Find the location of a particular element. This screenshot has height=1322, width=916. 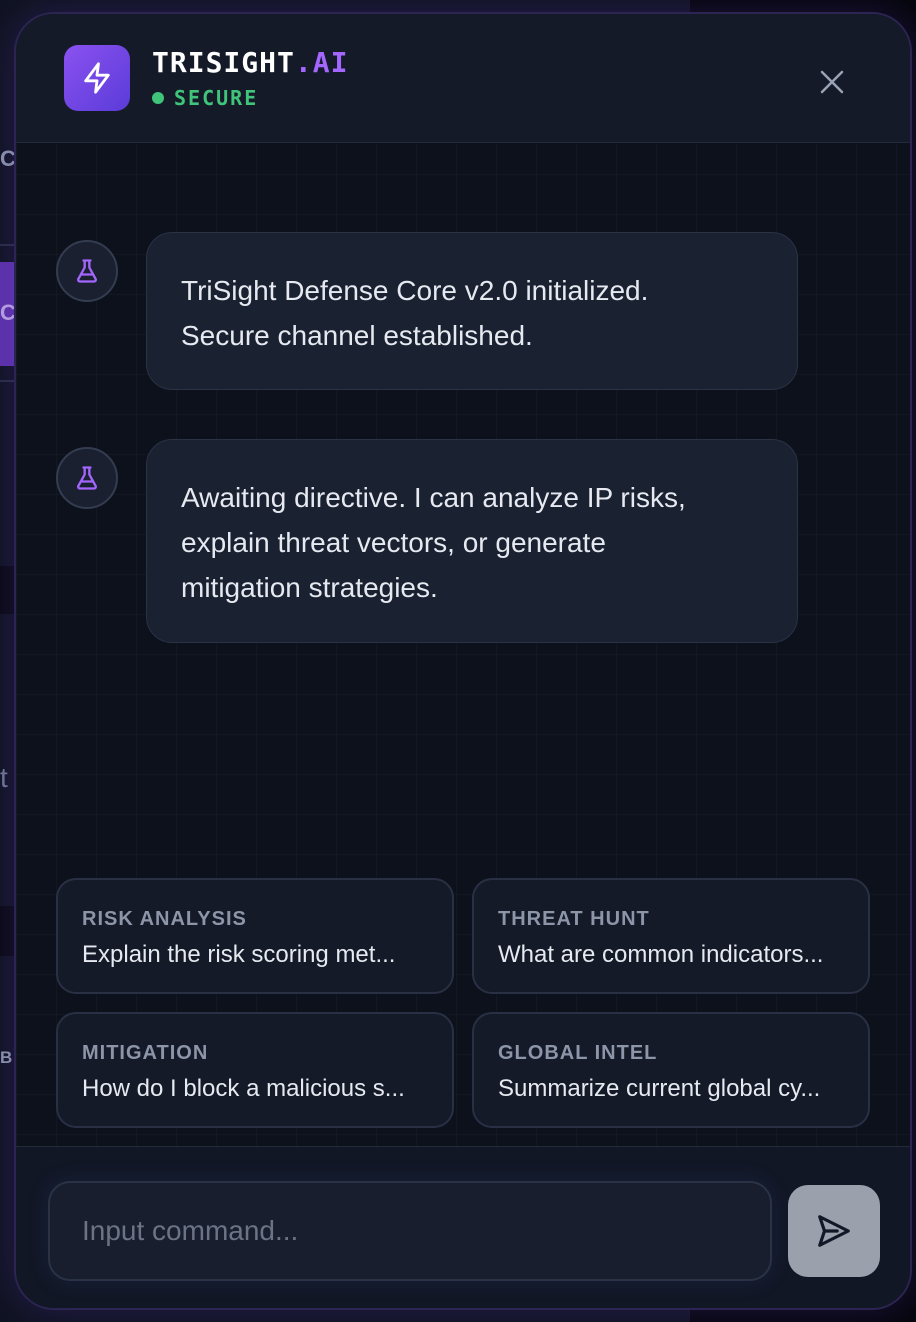

lightning-icon is located at coordinates (97, 78).